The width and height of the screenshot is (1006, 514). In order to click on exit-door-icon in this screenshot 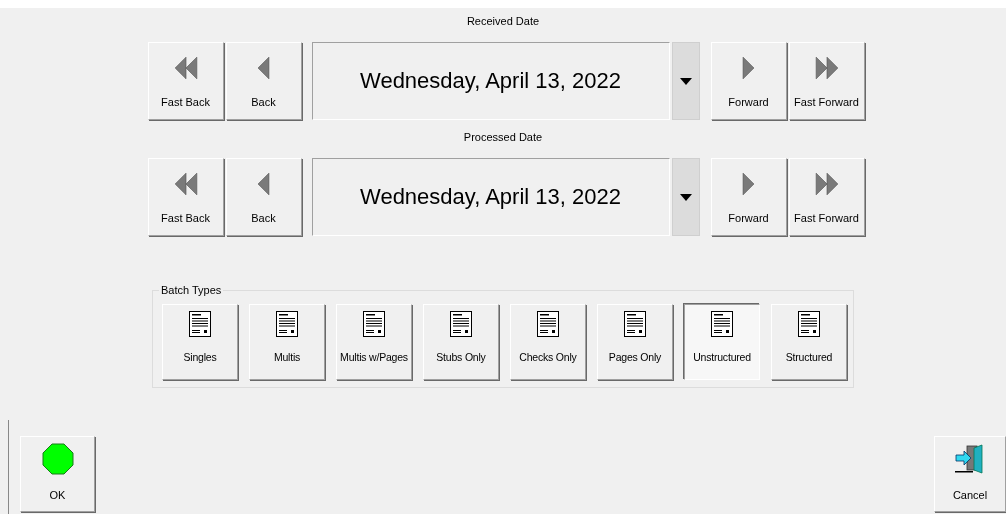, I will do `click(970, 459)`.